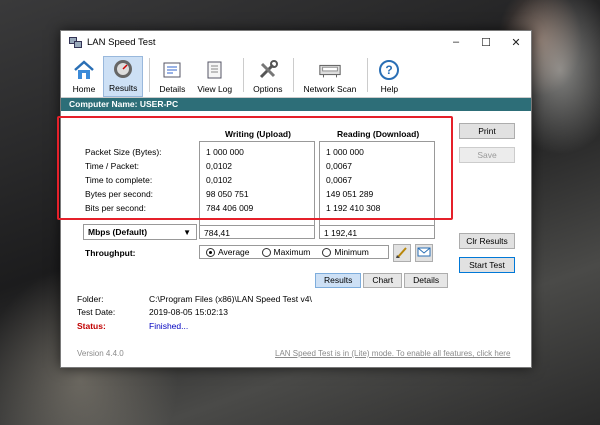 Image resolution: width=600 pixels, height=425 pixels. What do you see at coordinates (426, 280) in the screenshot?
I see `tab-details: Details` at bounding box center [426, 280].